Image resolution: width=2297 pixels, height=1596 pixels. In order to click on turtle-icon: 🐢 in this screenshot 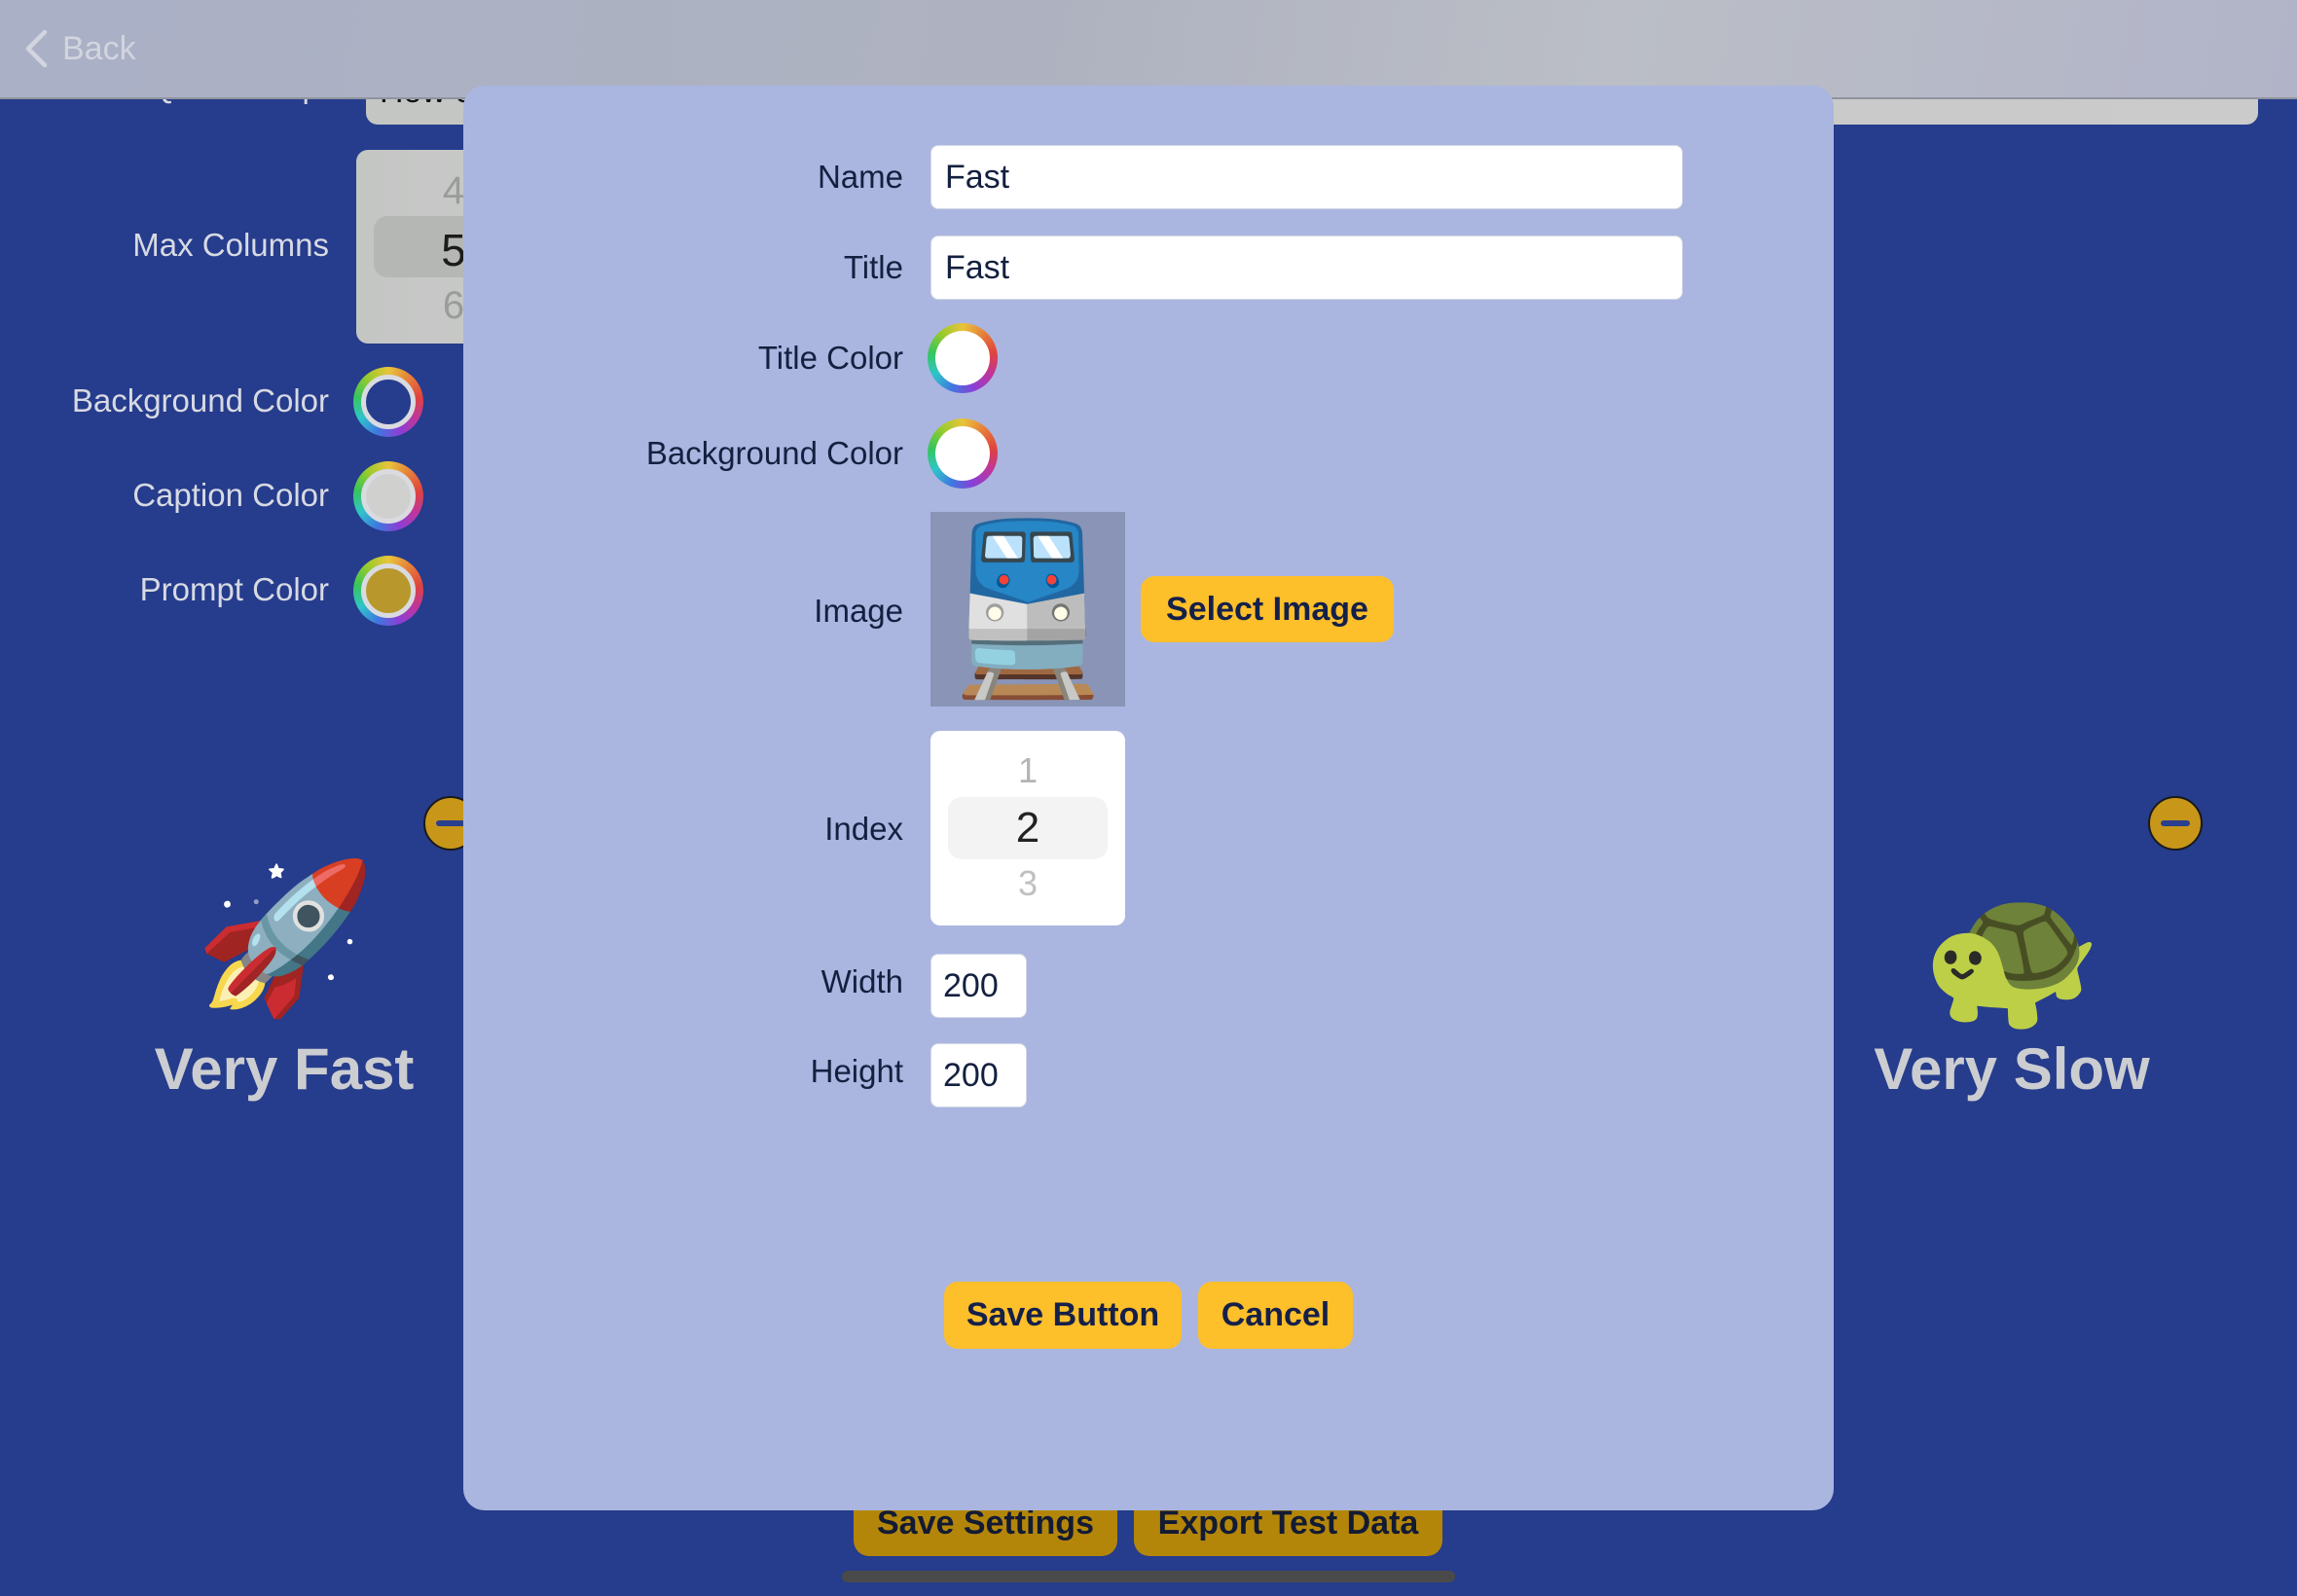, I will do `click(2011, 953)`.